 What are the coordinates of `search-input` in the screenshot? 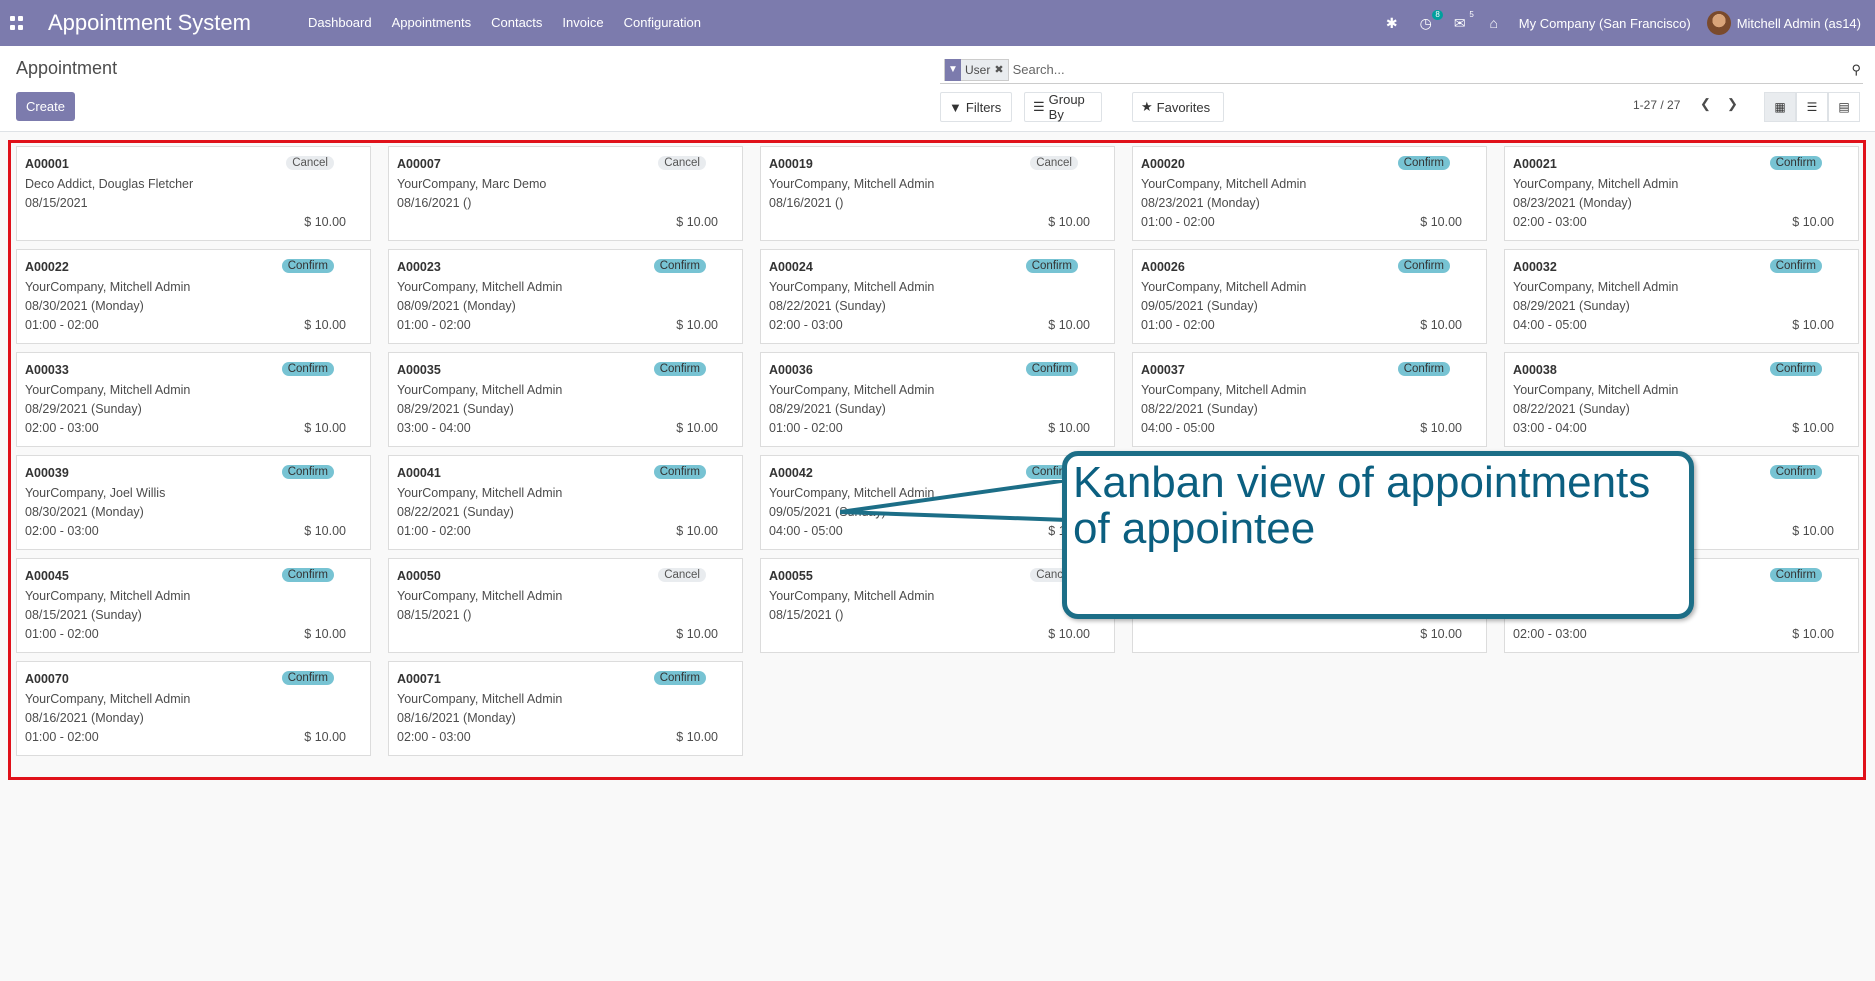 It's located at (1437, 69).